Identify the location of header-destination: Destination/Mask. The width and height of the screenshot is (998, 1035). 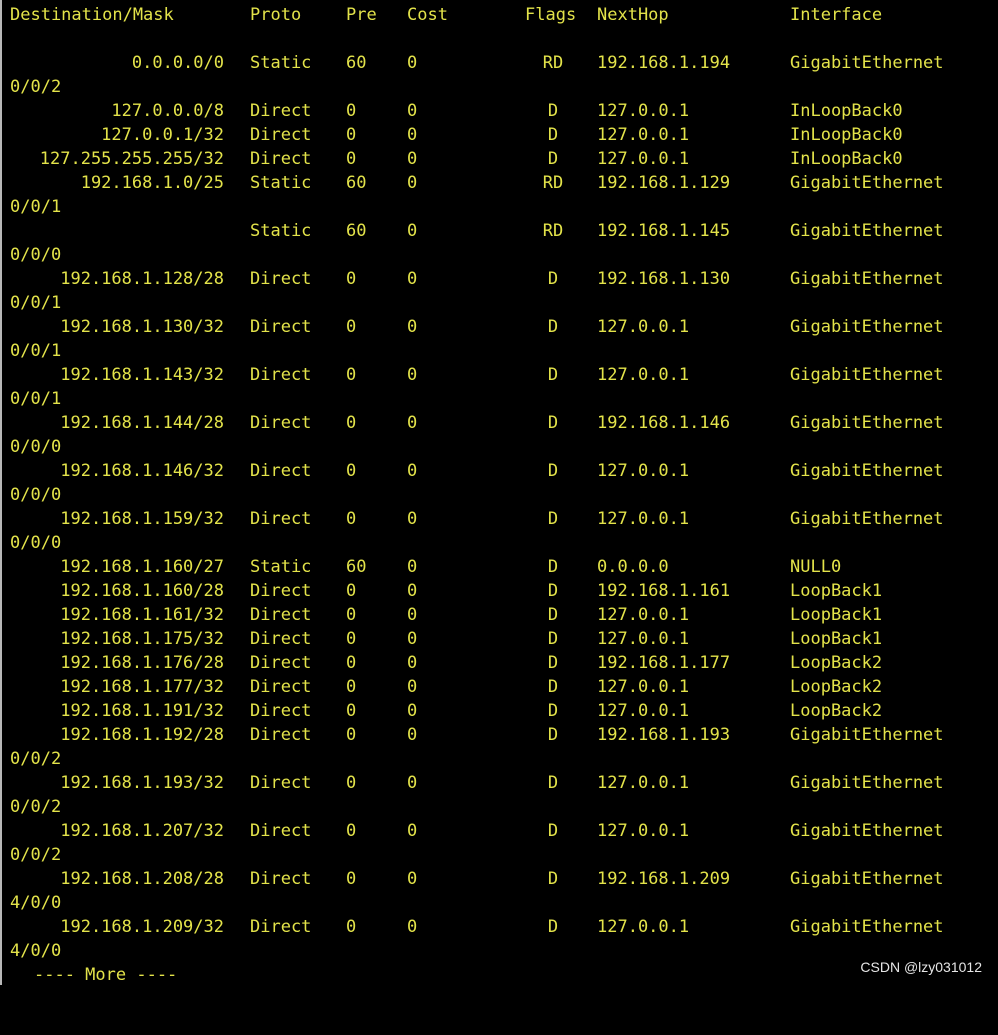
(92, 15).